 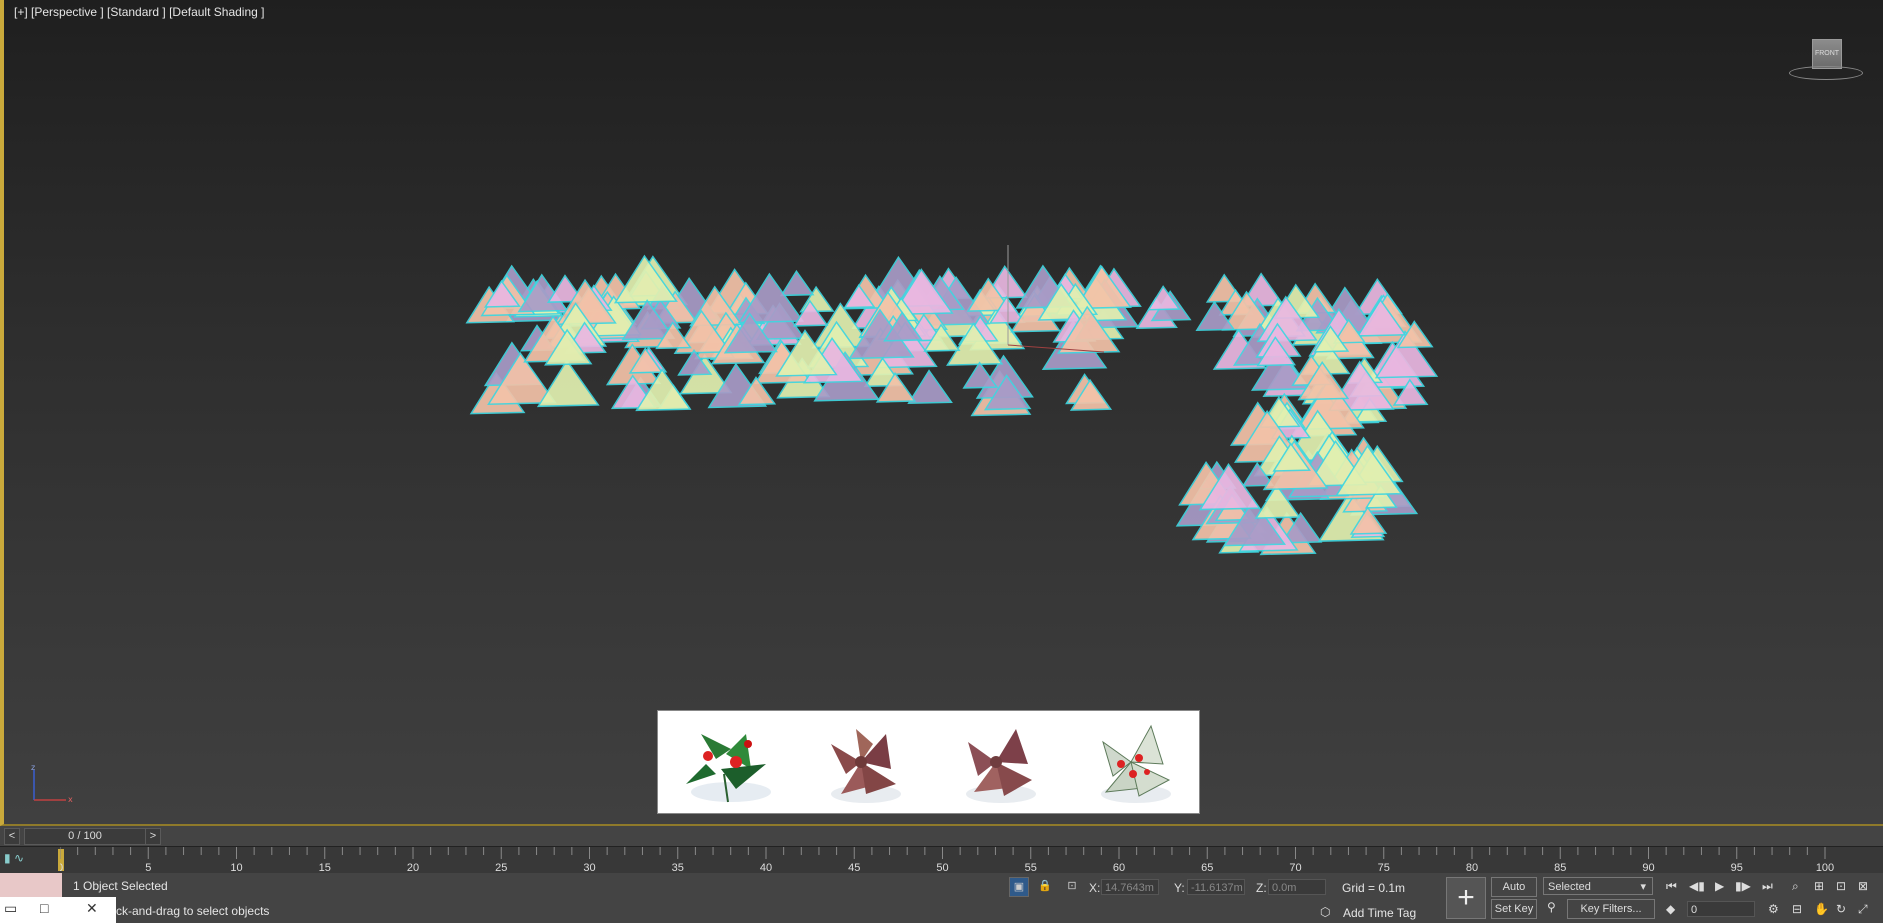 What do you see at coordinates (865, 766) in the screenshot?
I see `fittonia-red-plant-image` at bounding box center [865, 766].